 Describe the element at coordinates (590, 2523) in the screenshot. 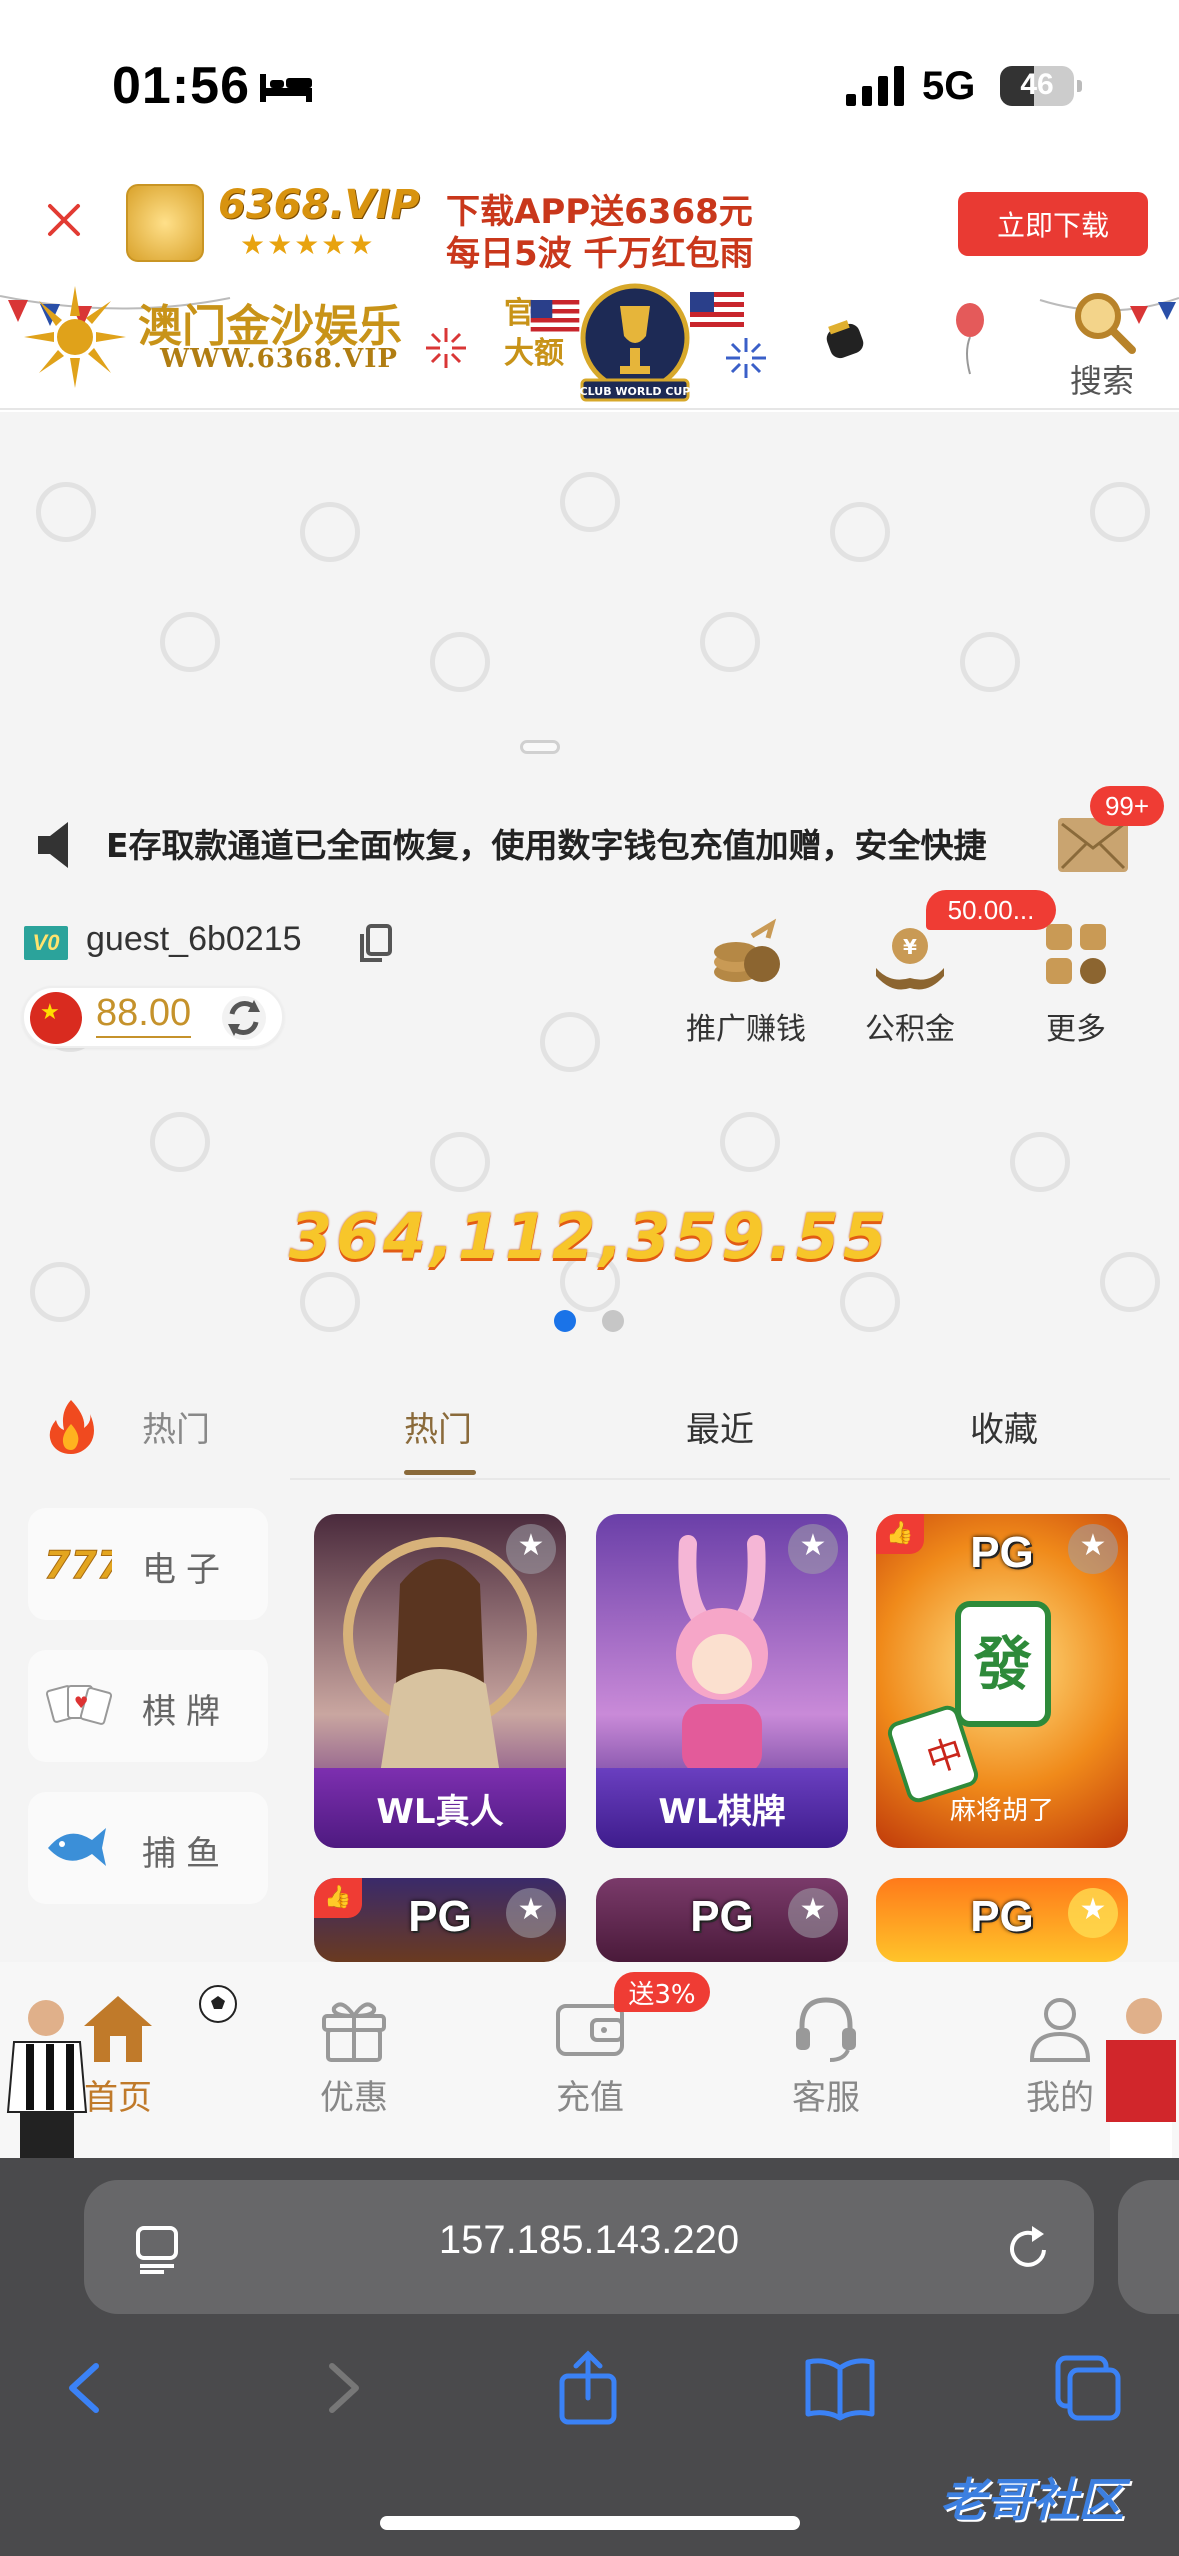

I see `home-indicator` at that location.